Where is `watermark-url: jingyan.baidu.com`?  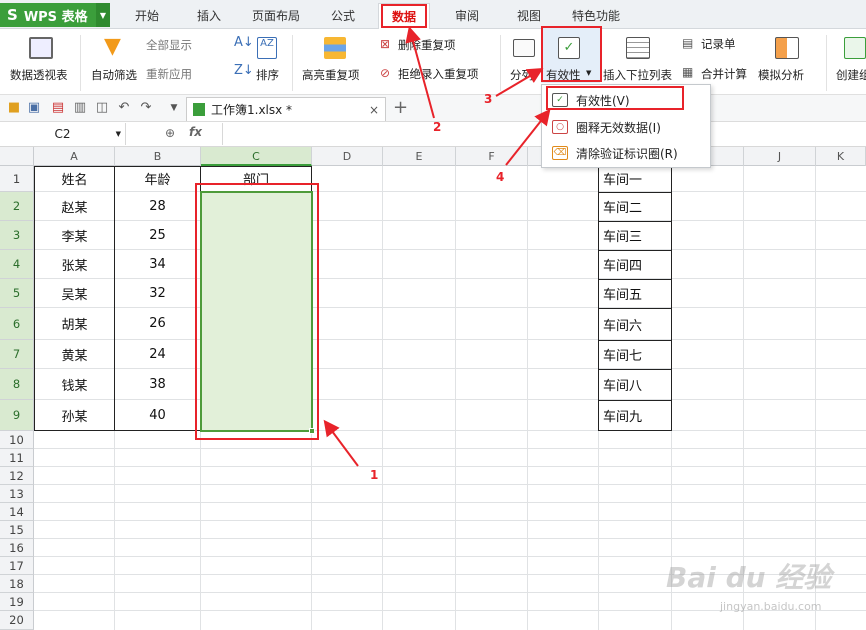
watermark-url: jingyan.baidu.com is located at coordinates (771, 606).